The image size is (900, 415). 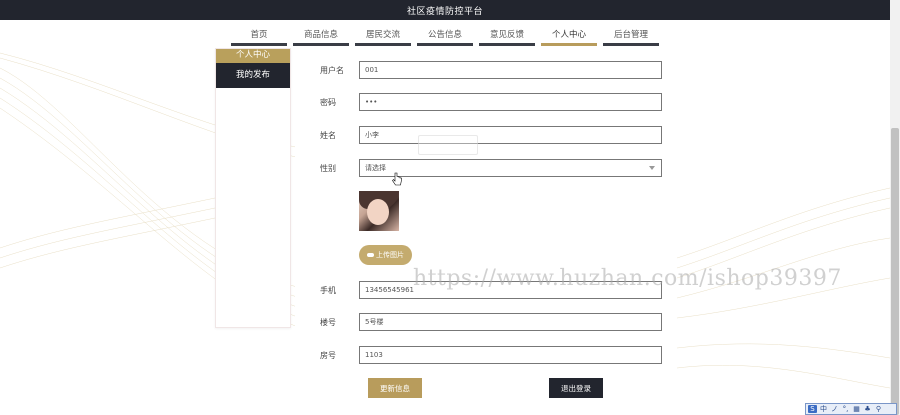 I want to click on name-row: 姓名 小李, so click(x=486, y=135).